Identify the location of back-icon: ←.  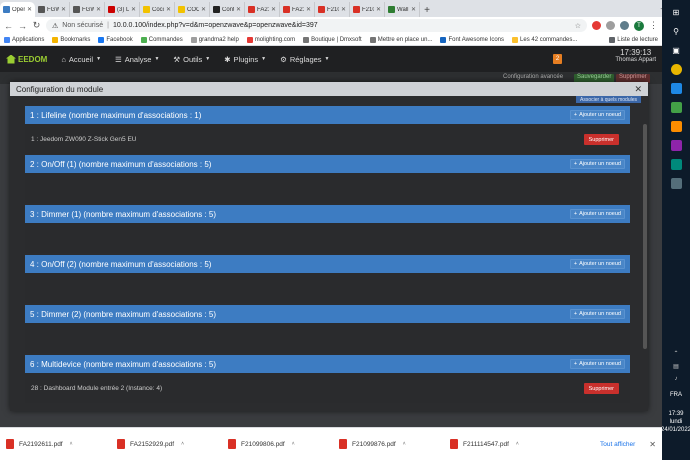
(8, 26).